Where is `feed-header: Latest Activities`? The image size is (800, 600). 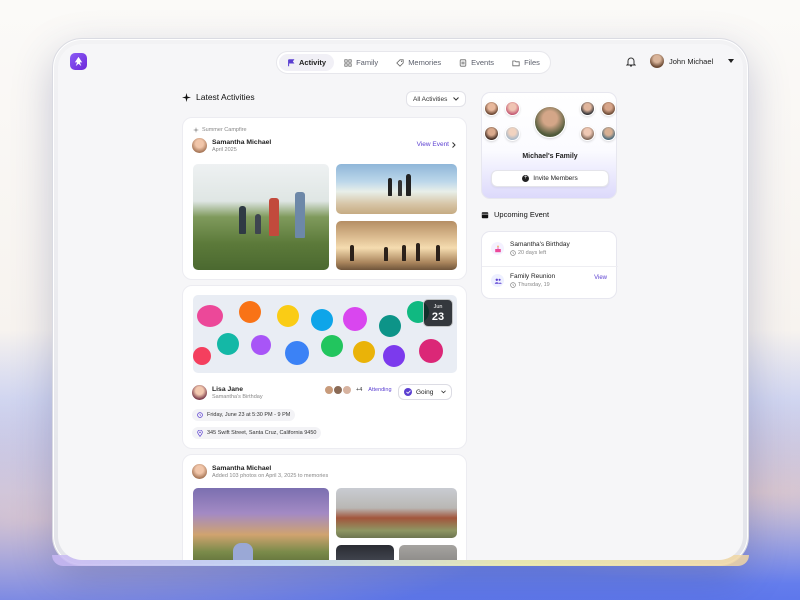
feed-header: Latest Activities is located at coordinates (218, 97).